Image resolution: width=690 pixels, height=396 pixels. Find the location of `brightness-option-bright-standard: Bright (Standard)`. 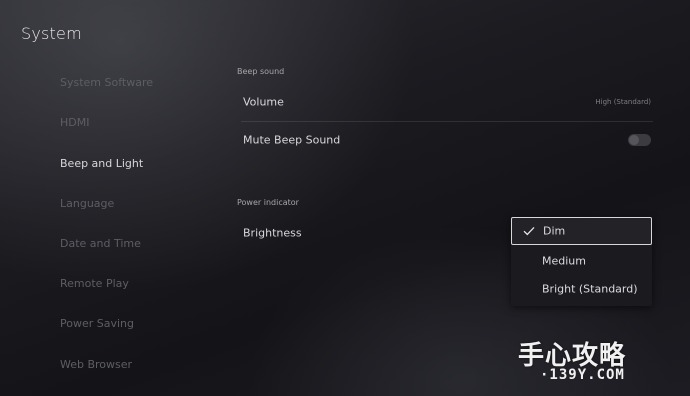

brightness-option-bright-standard: Bright (Standard) is located at coordinates (581, 289).